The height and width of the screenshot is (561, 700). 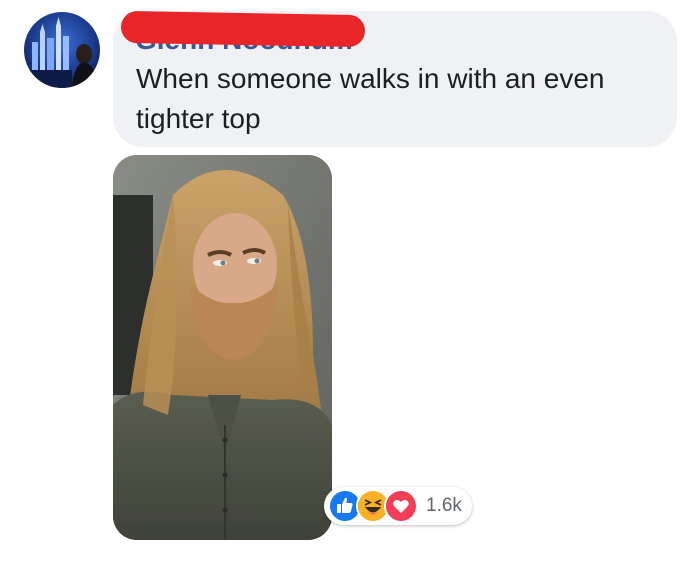 I want to click on avatar, so click(x=62, y=50).